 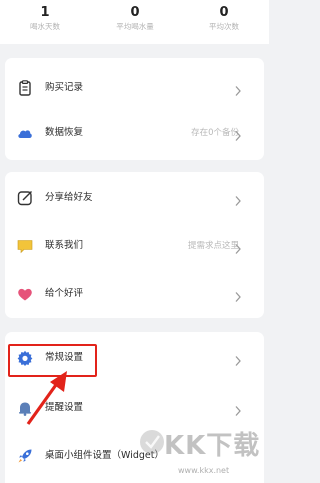 I want to click on menu-item-label: 分享给好友, so click(x=69, y=197).